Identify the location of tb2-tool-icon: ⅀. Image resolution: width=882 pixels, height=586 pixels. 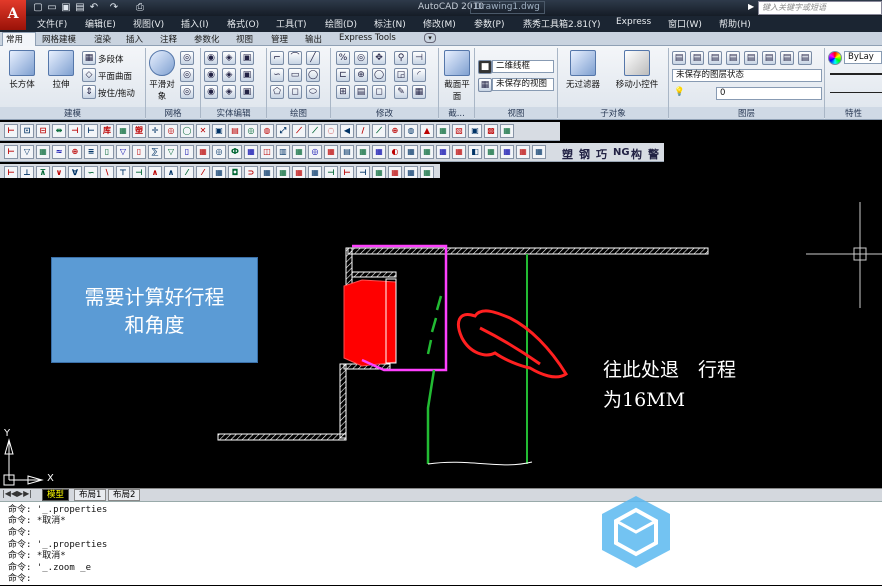
(155, 152).